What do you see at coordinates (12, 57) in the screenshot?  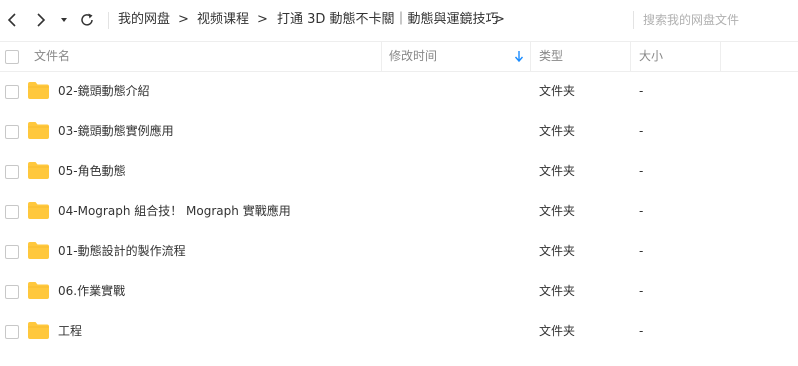 I see `select-all-checkbox` at bounding box center [12, 57].